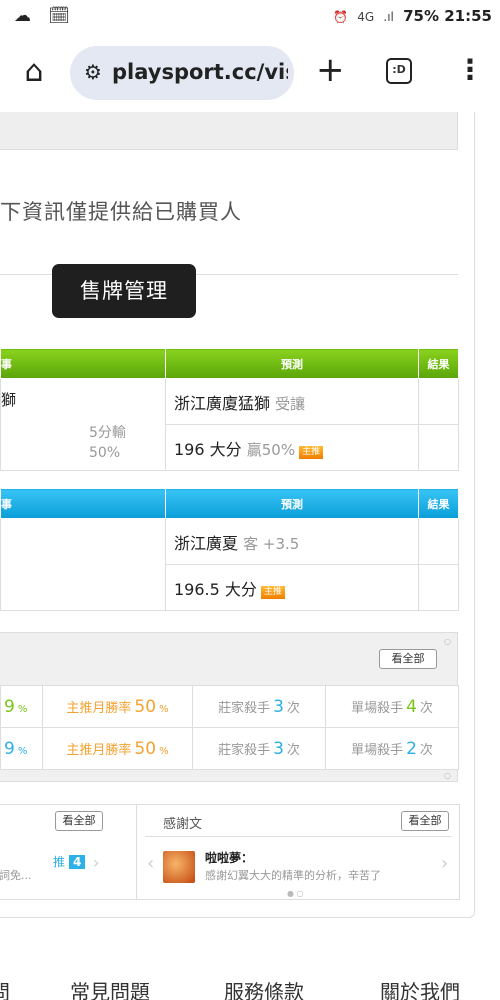 Image resolution: width=500 pixels, height=1000 pixels. What do you see at coordinates (420, 988) in the screenshot?
I see `footer-link-about: 關於我們` at bounding box center [420, 988].